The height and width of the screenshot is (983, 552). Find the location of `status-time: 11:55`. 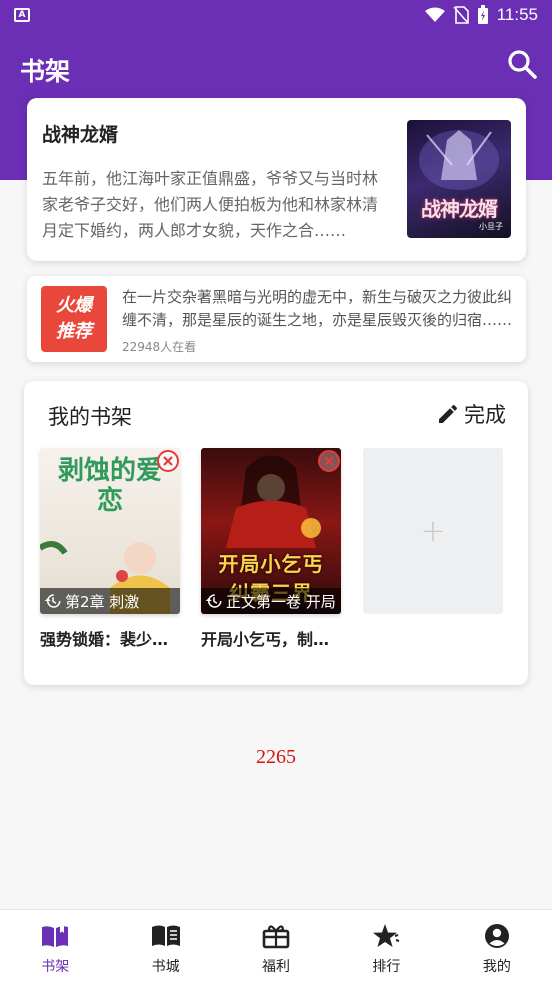

status-time: 11:55 is located at coordinates (517, 14).